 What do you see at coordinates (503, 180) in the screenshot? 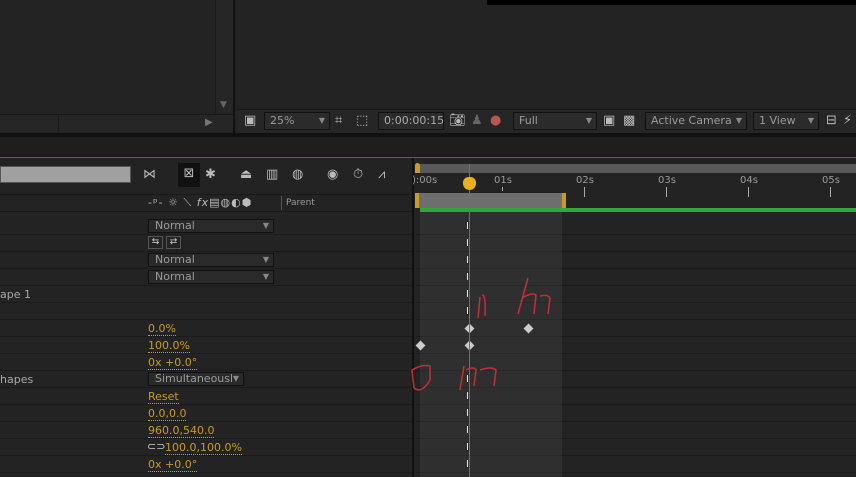
I see `ruler-label: 01s` at bounding box center [503, 180].